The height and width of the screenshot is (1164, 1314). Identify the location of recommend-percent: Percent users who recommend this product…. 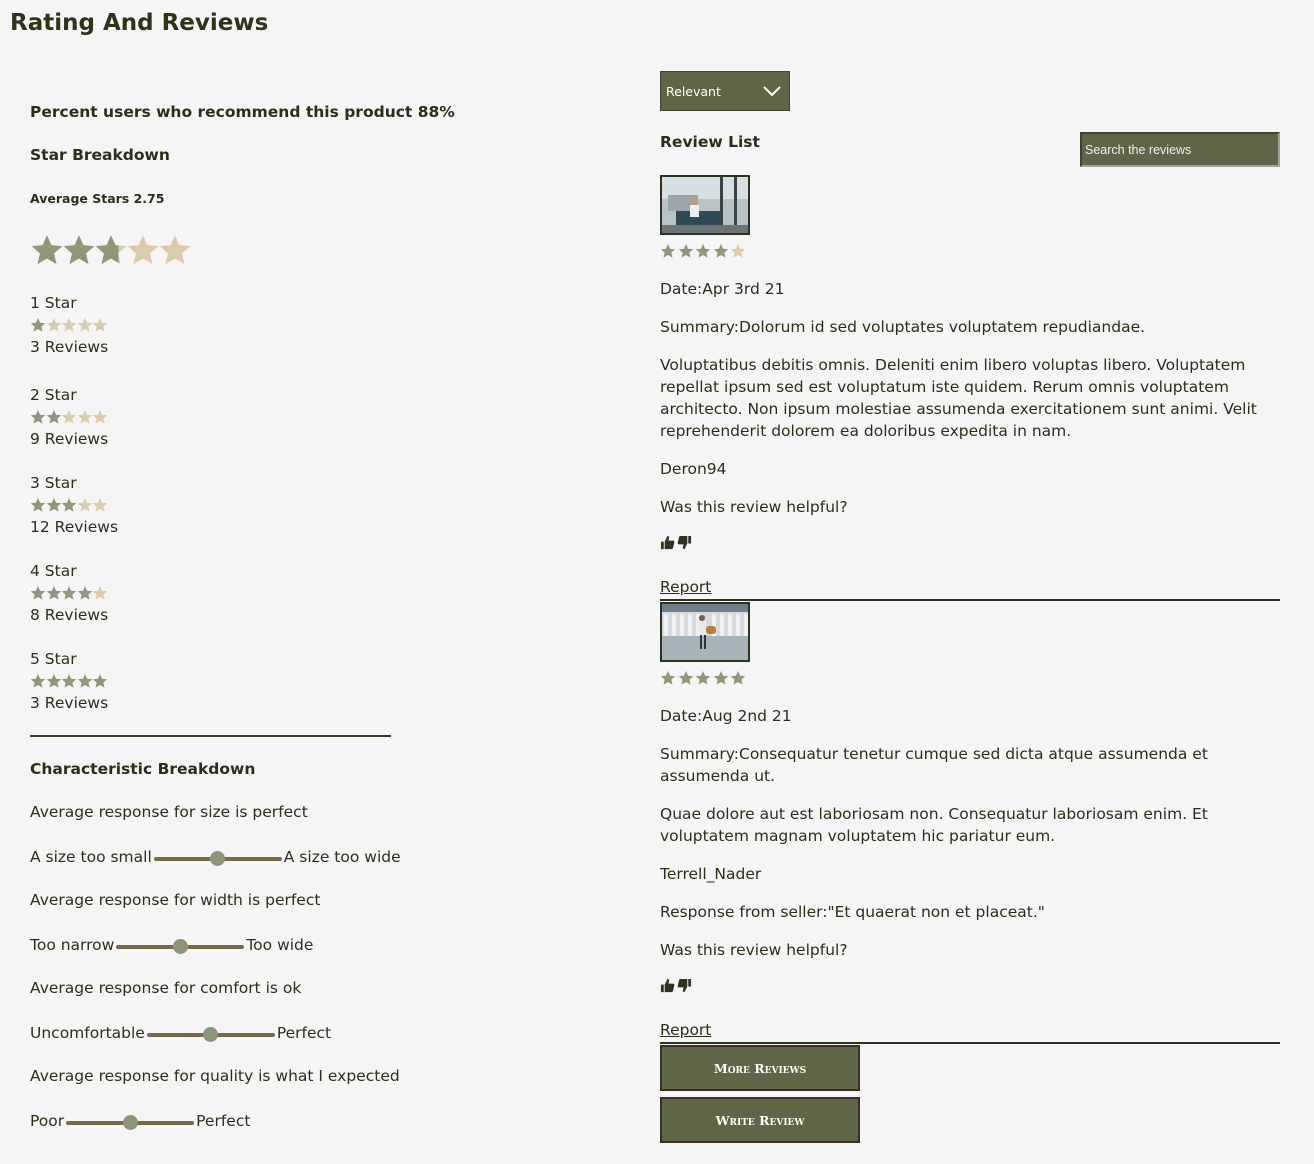
(242, 112).